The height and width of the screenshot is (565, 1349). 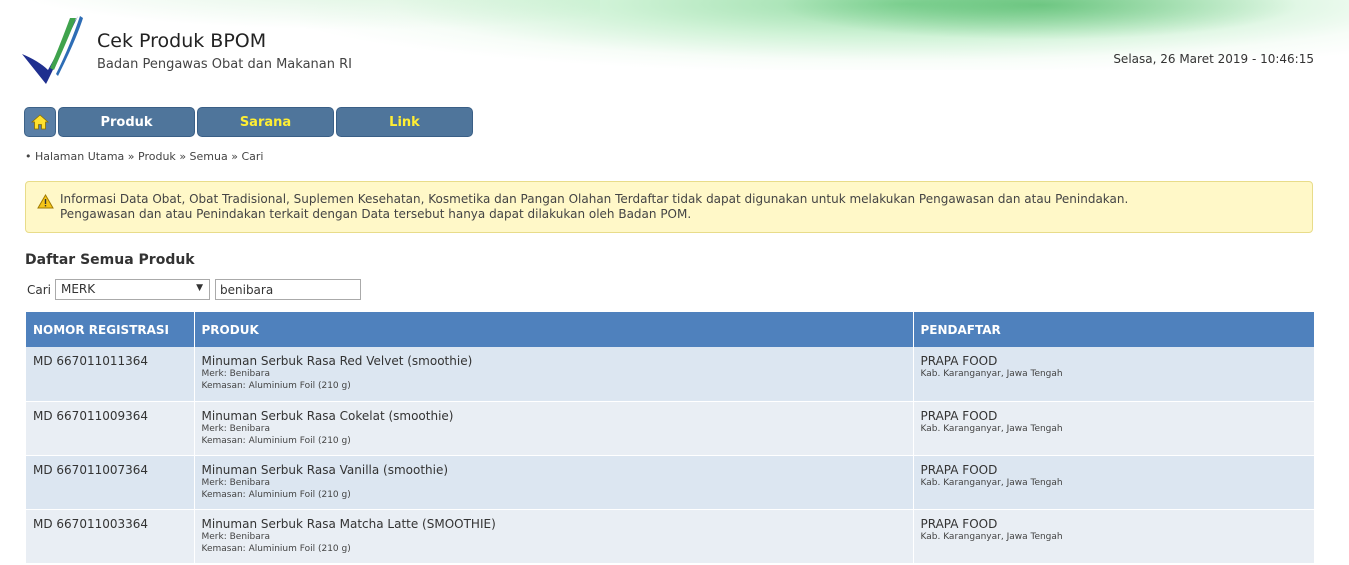 What do you see at coordinates (110, 482) in the screenshot?
I see `registration-number: MD 667011007364` at bounding box center [110, 482].